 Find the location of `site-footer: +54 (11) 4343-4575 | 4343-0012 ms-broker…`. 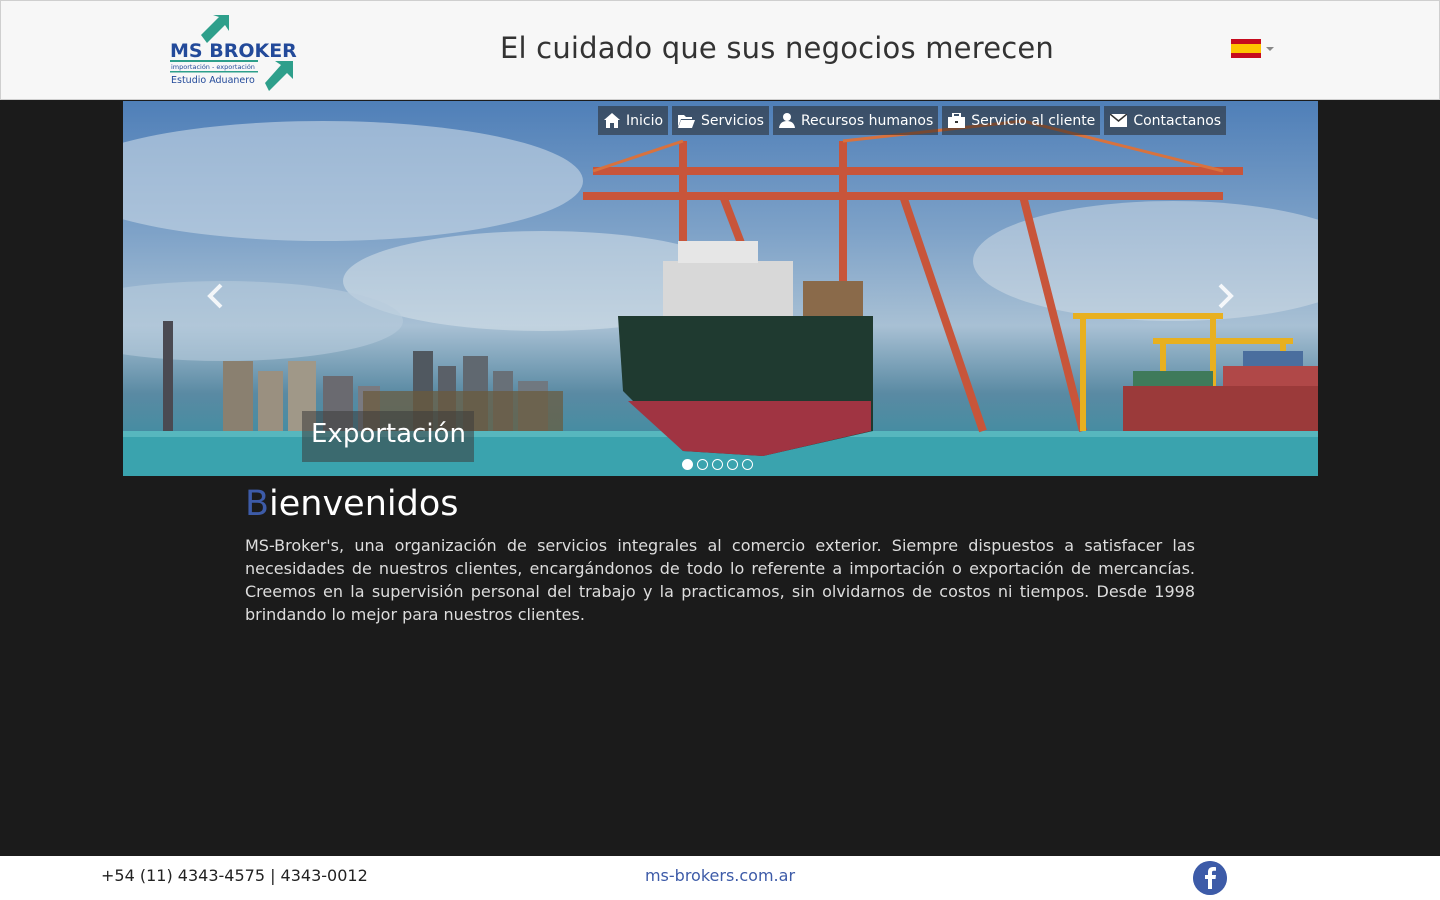

site-footer: +54 (11) 4343-4575 | 4343-0012 ms-broker… is located at coordinates (720, 878).